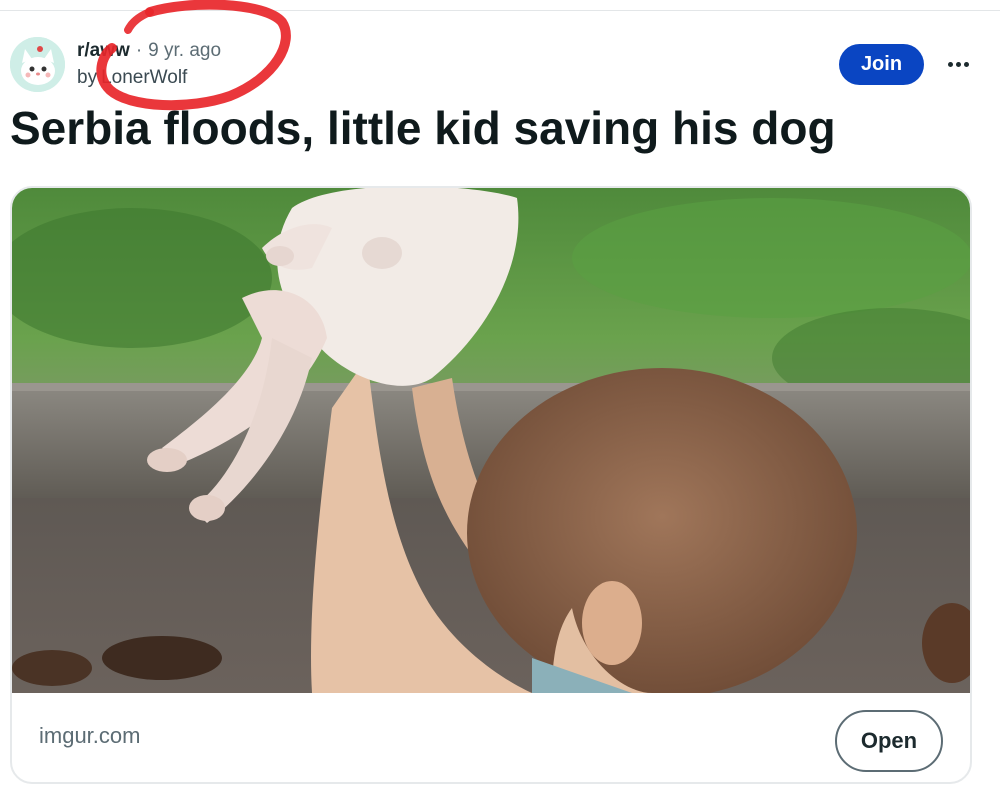 This screenshot has height=792, width=1000. I want to click on subreddit-link: r/aww, so click(103, 51).